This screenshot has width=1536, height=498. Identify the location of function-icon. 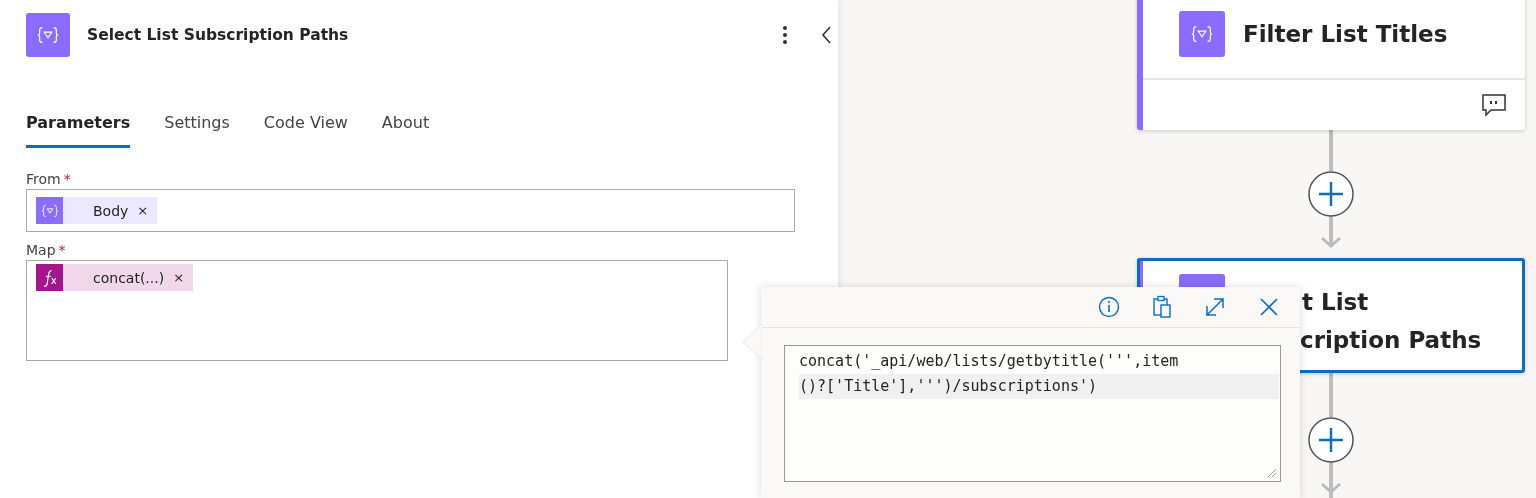
(49, 277).